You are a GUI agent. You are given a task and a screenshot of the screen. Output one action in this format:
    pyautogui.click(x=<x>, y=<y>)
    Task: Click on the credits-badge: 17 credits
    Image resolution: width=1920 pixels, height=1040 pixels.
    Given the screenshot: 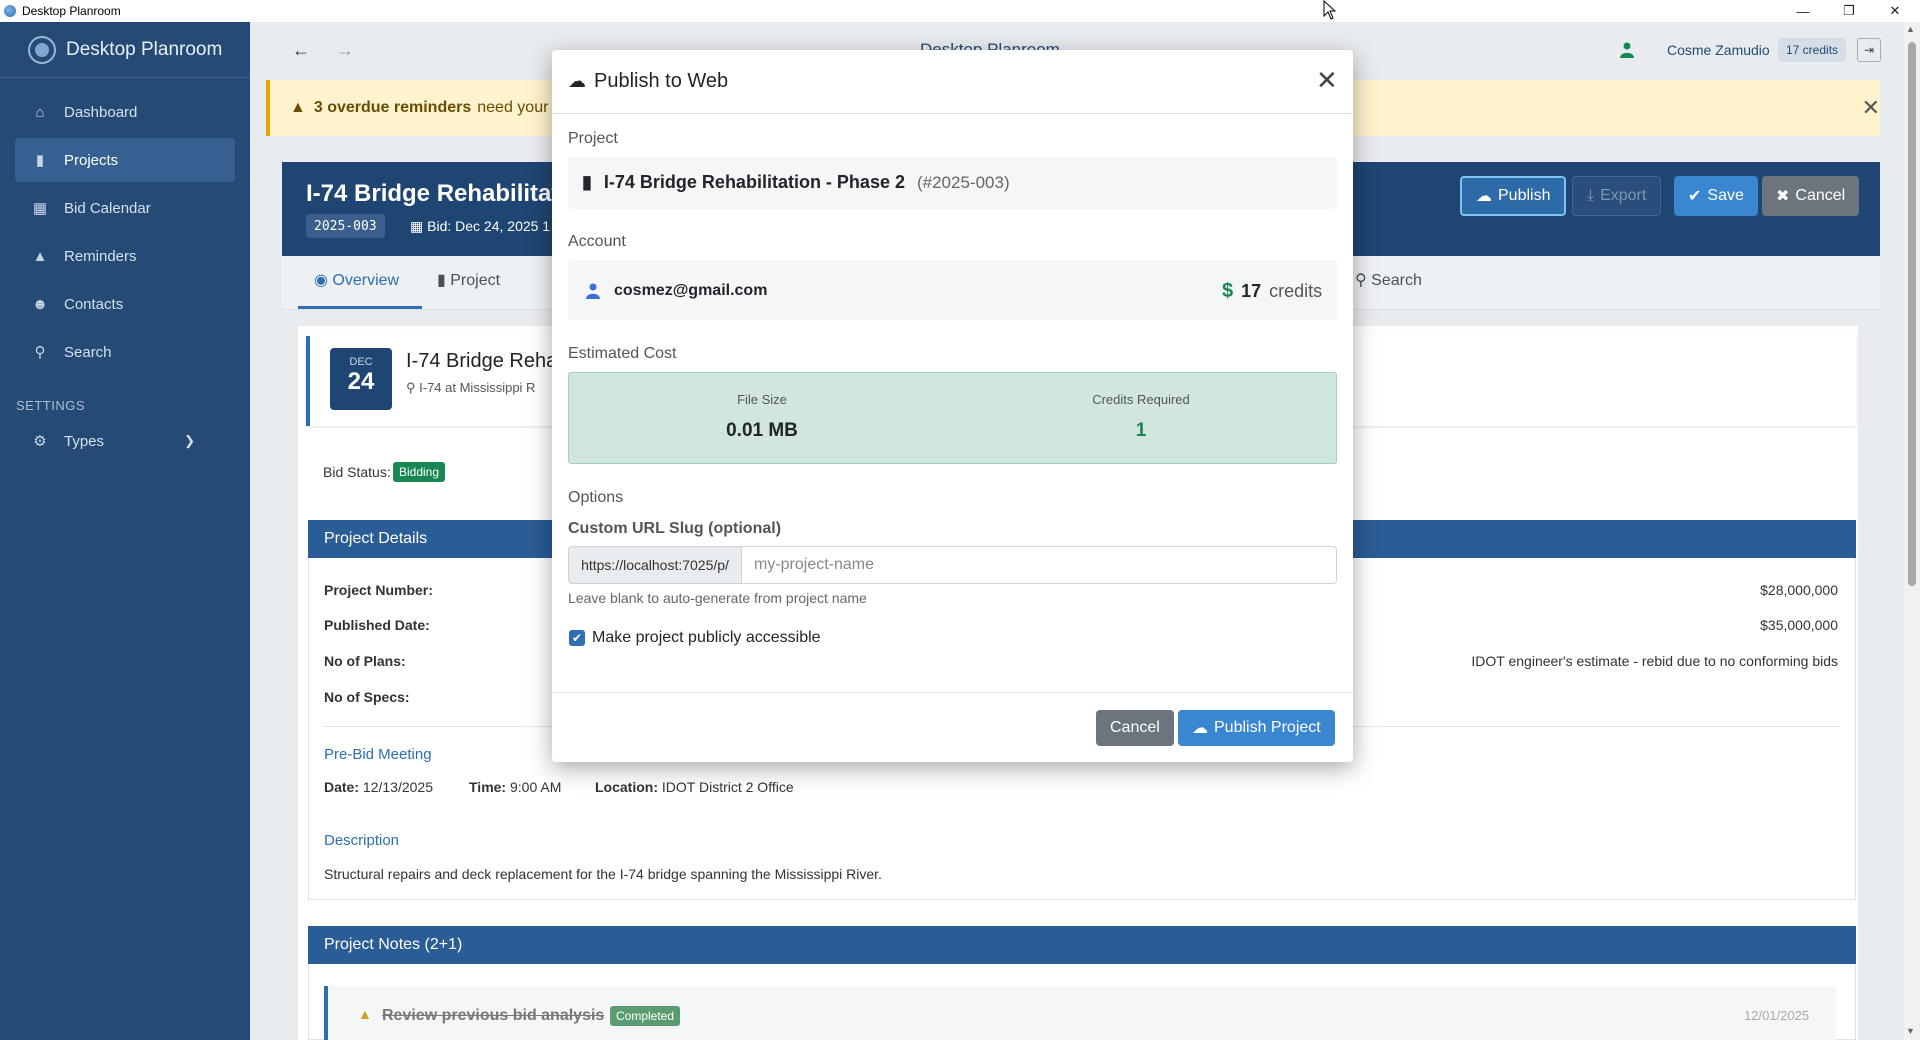 What is the action you would take?
    pyautogui.click(x=1812, y=50)
    